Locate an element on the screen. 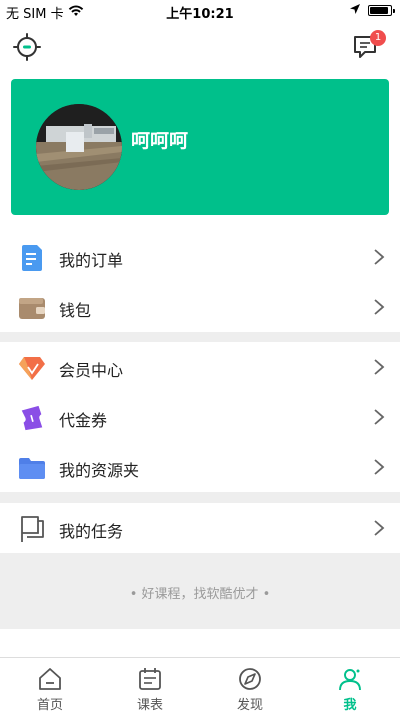 This screenshot has width=400, height=711. settings-gear-icon is located at coordinates (27, 47).